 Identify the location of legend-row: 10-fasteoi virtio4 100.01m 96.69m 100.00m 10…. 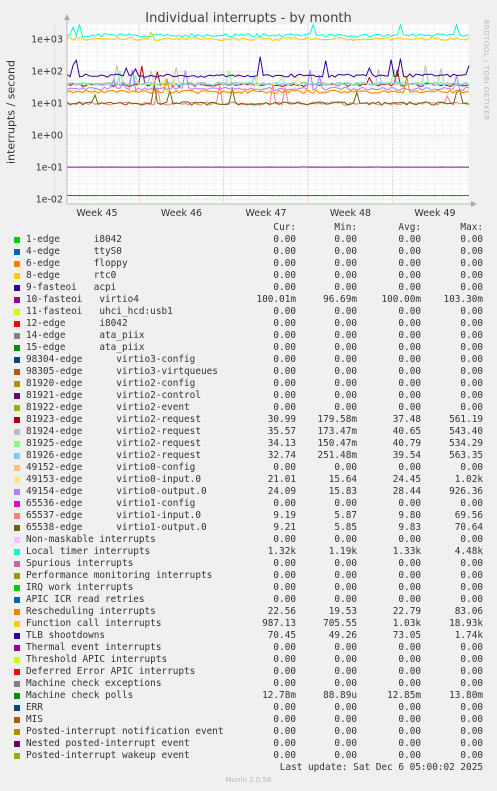
(248, 300).